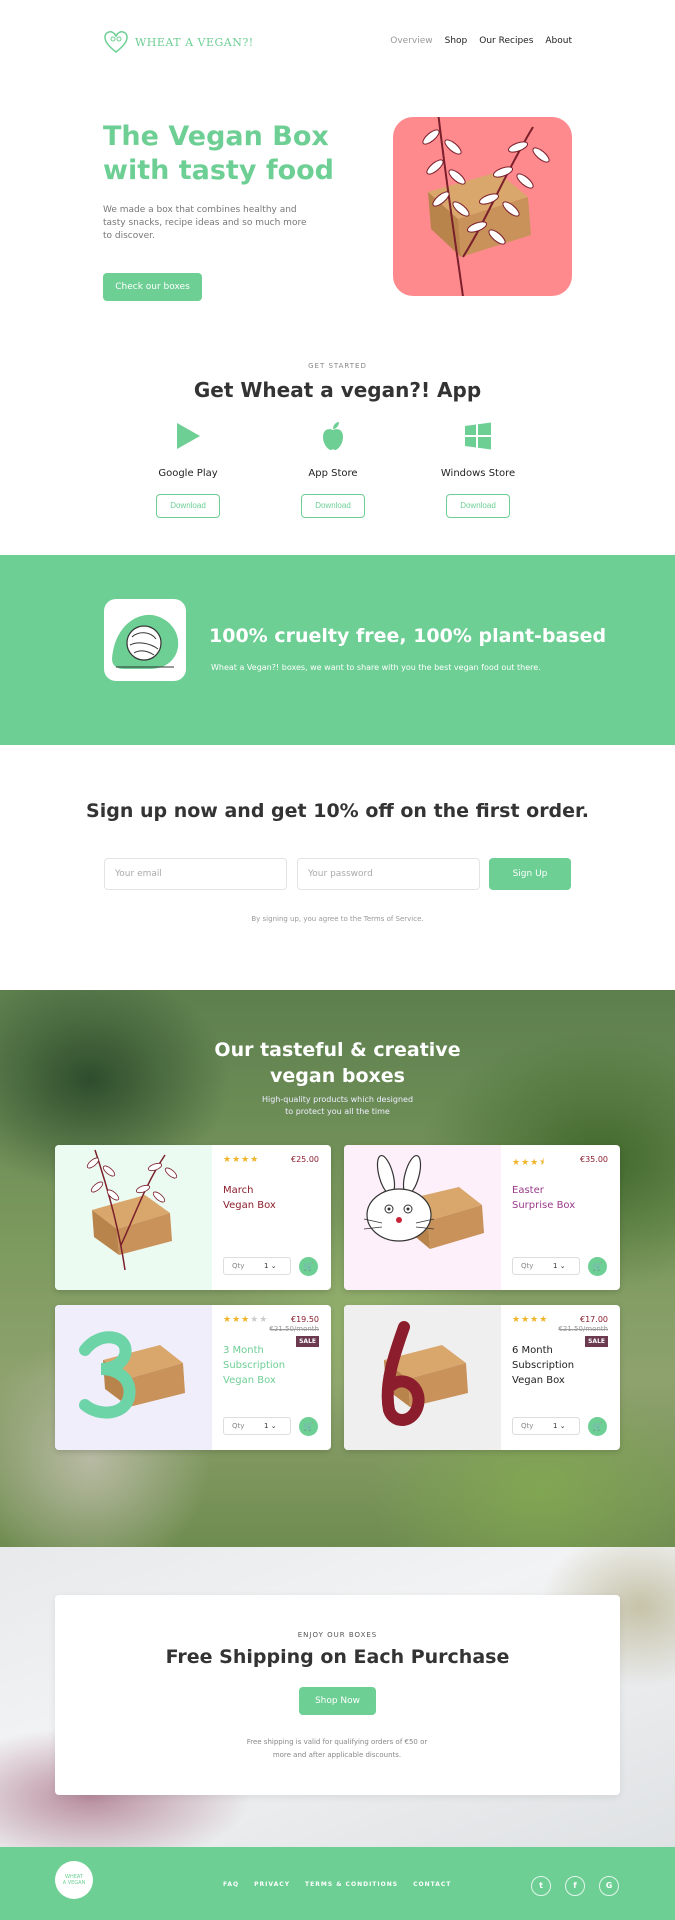 The width and height of the screenshot is (675, 1920). Describe the element at coordinates (558, 41) in the screenshot. I see `nav-about: About` at that location.